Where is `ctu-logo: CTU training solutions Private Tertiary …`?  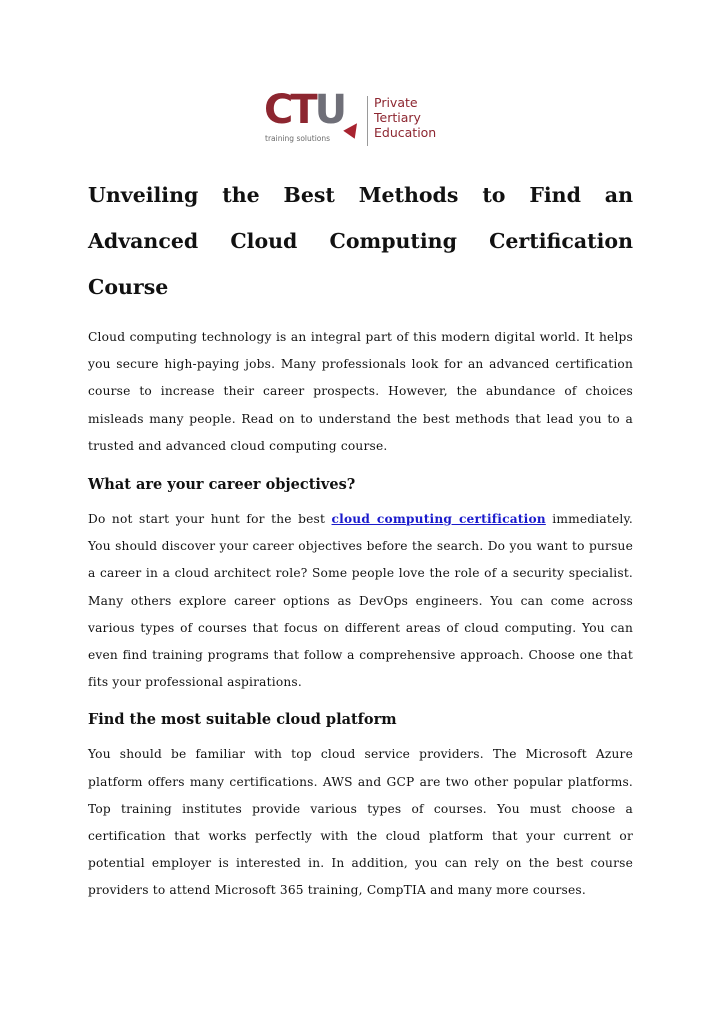
ctu-logo: CTU training solutions Private Tertiary … is located at coordinates (364, 117).